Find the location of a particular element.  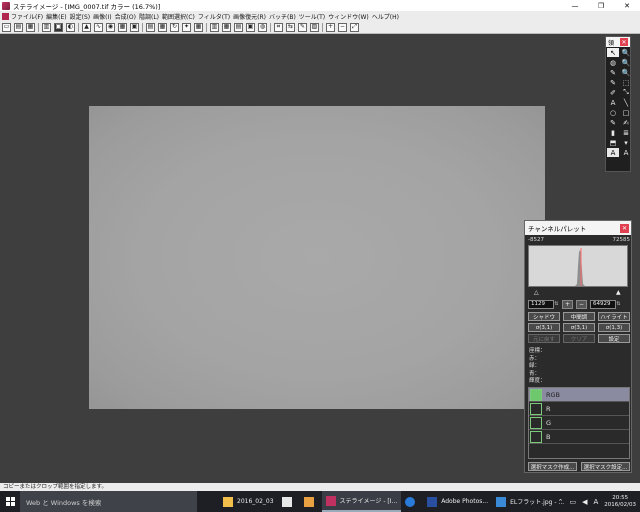

fill-tool-icon: ▮ is located at coordinates (613, 132).